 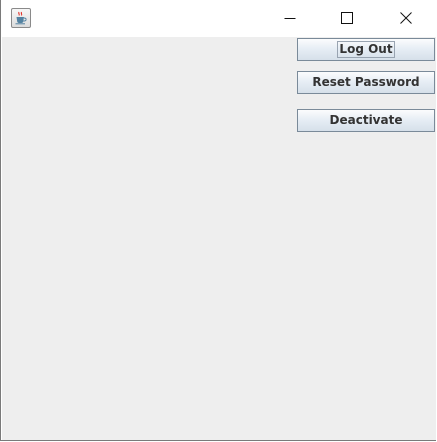 I want to click on reset-password-label: Reset Password, so click(x=366, y=82).